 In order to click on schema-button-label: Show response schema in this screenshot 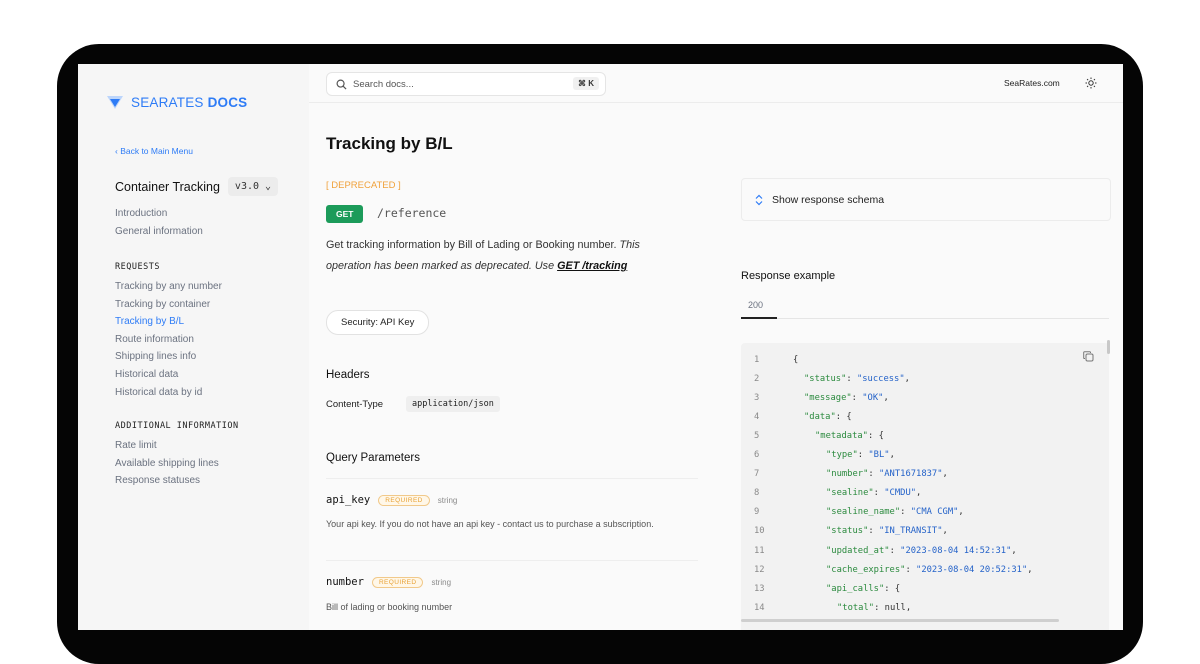, I will do `click(828, 199)`.